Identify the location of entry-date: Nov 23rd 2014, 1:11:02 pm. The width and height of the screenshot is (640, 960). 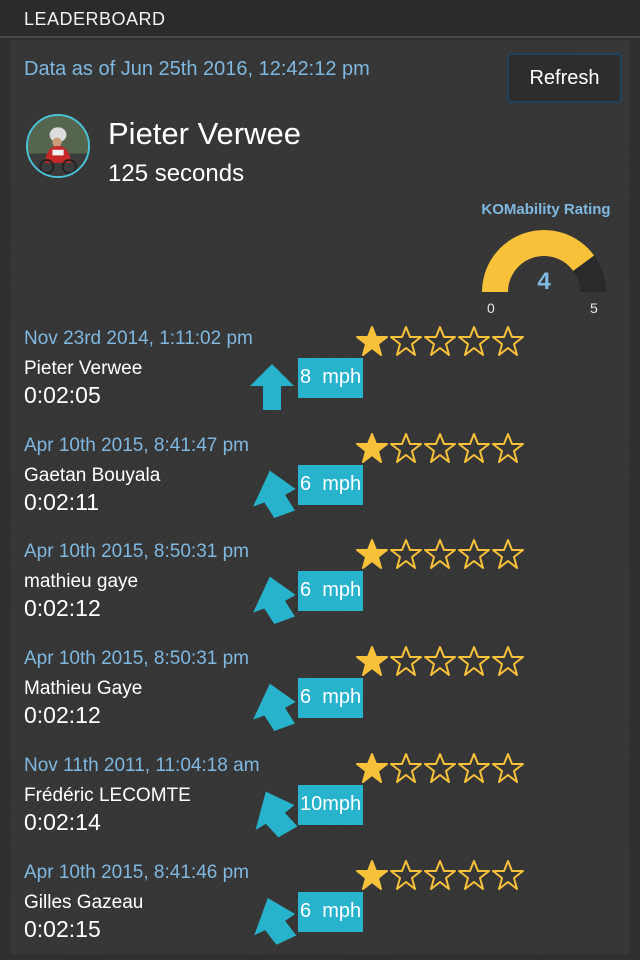
(138, 338).